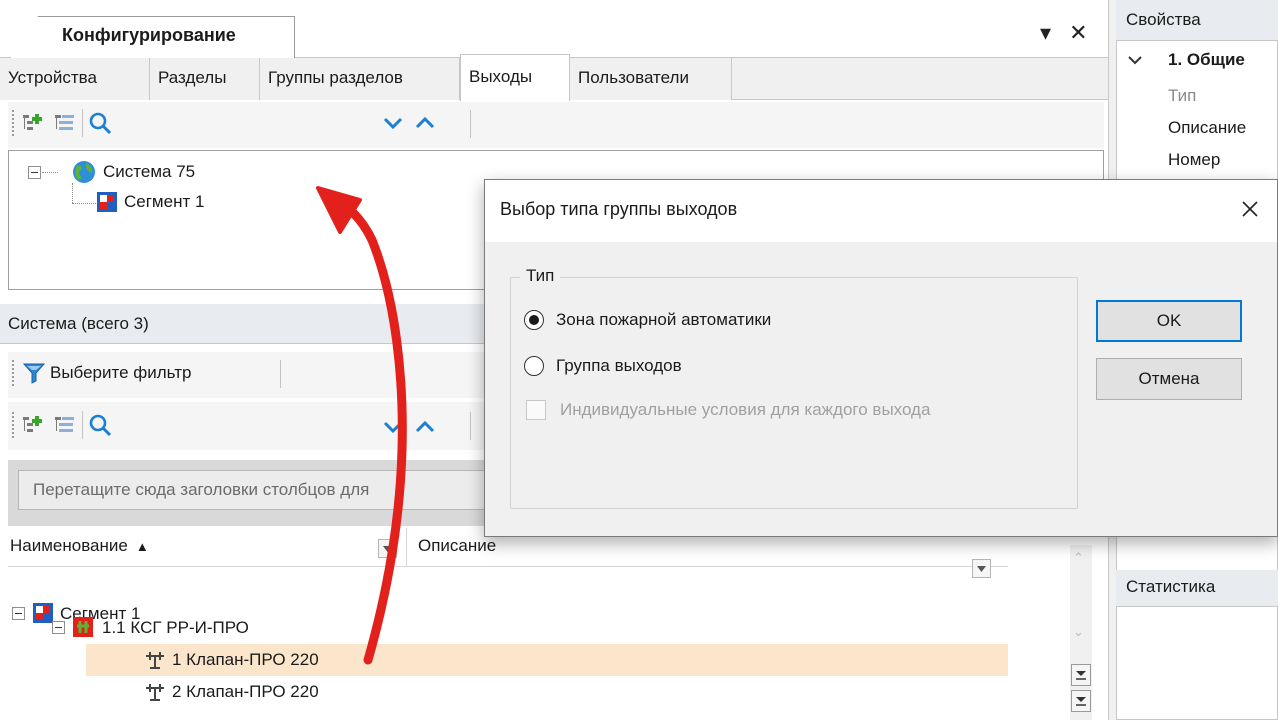 Image resolution: width=1278 pixels, height=720 pixels. Describe the element at coordinates (149, 171) in the screenshot. I see `tree-node-label: Система 75` at that location.